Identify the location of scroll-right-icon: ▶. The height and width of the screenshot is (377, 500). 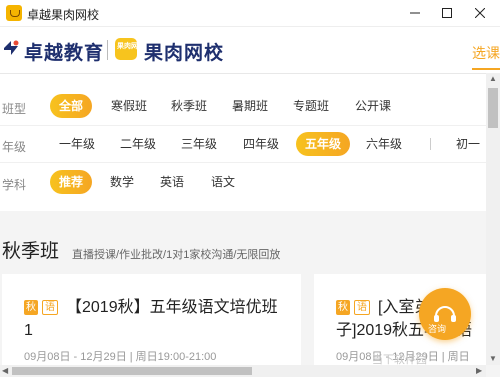
(479, 370).